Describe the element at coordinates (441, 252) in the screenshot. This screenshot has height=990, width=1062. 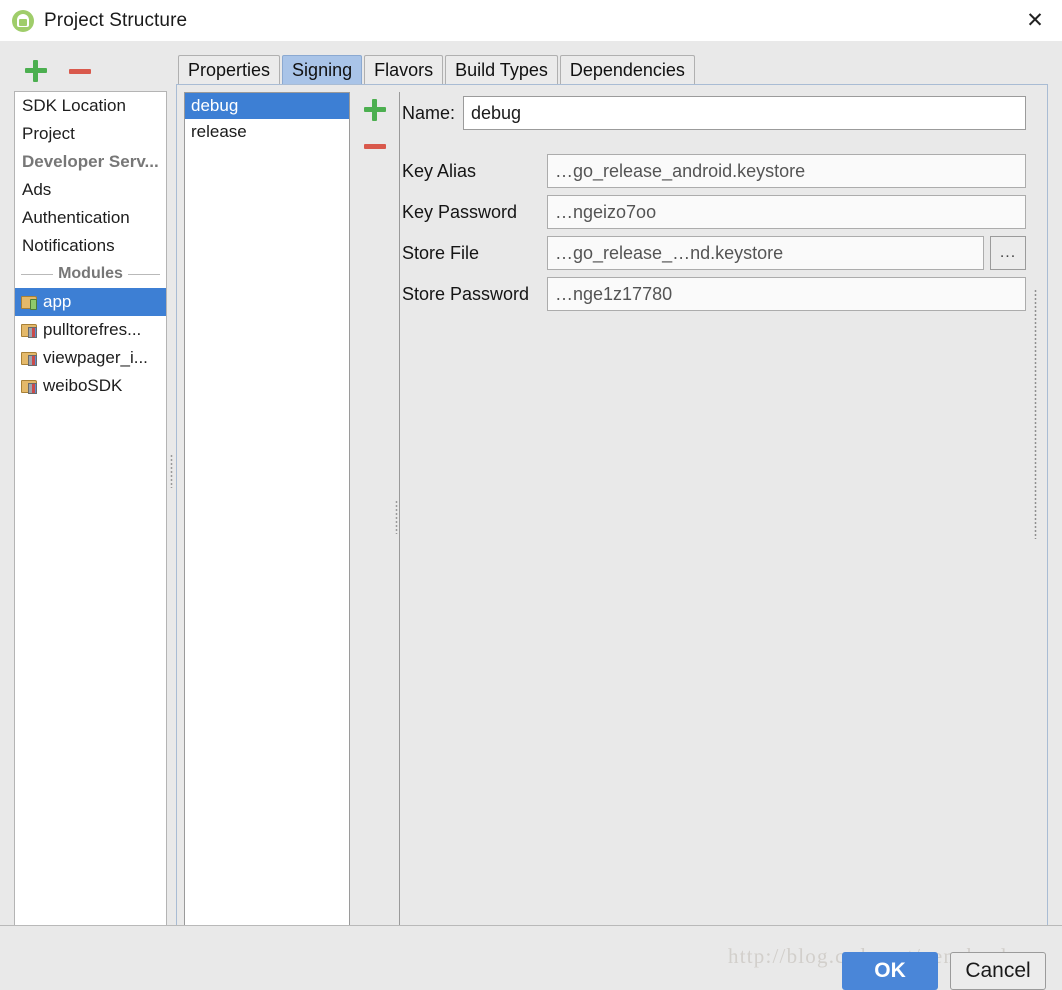
I see `store-file-label: Store File` at that location.